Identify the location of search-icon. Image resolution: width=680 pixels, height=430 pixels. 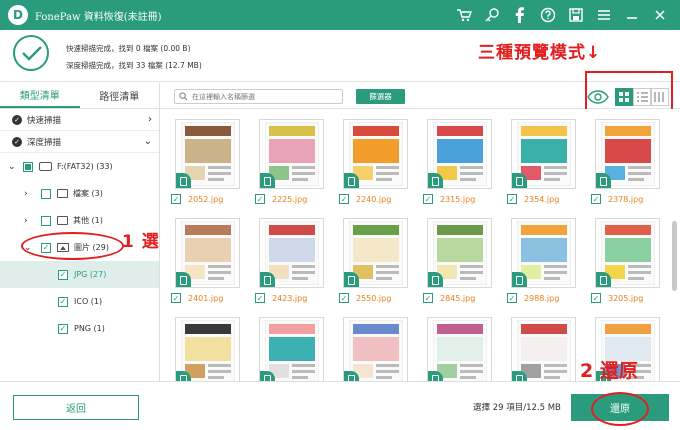
(183, 96).